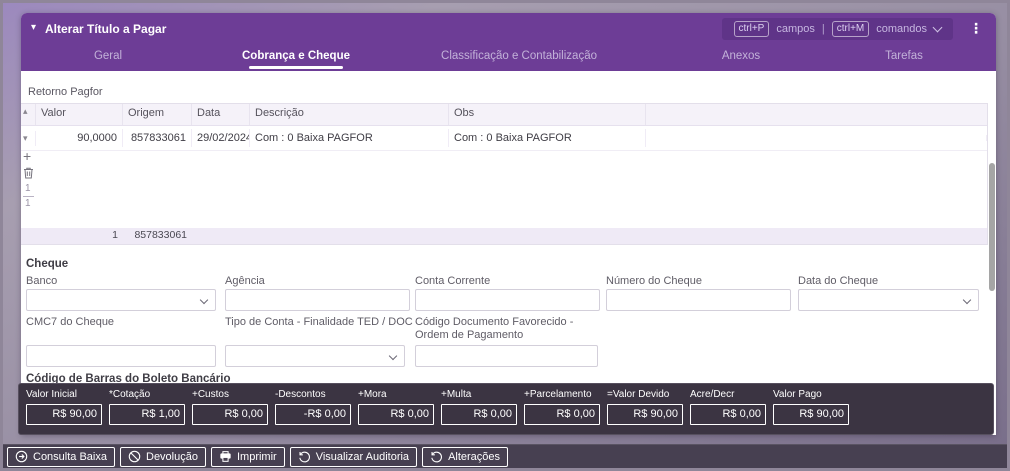 Image resolution: width=1010 pixels, height=471 pixels. What do you see at coordinates (28, 114) in the screenshot?
I see `sort-ascending-icon: ▴` at bounding box center [28, 114].